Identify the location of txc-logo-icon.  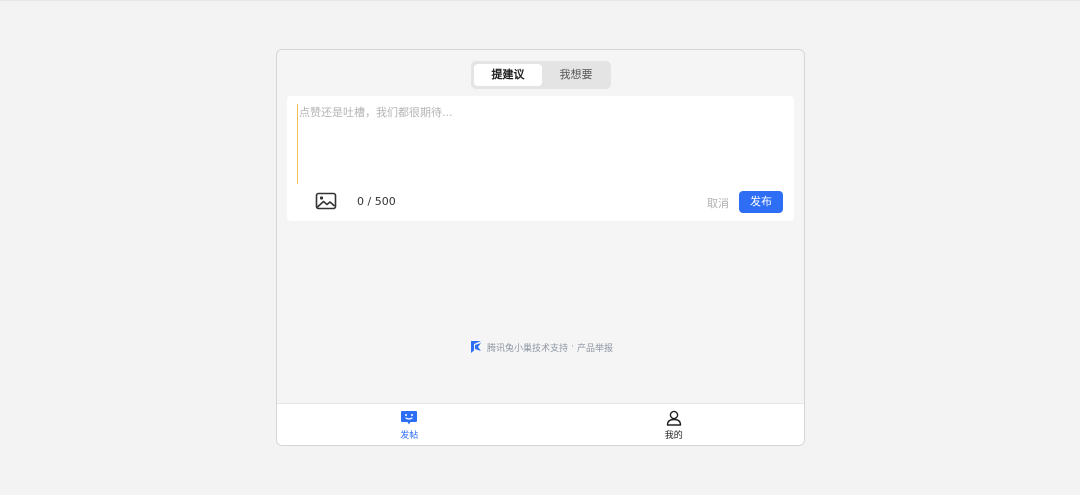
(476, 347).